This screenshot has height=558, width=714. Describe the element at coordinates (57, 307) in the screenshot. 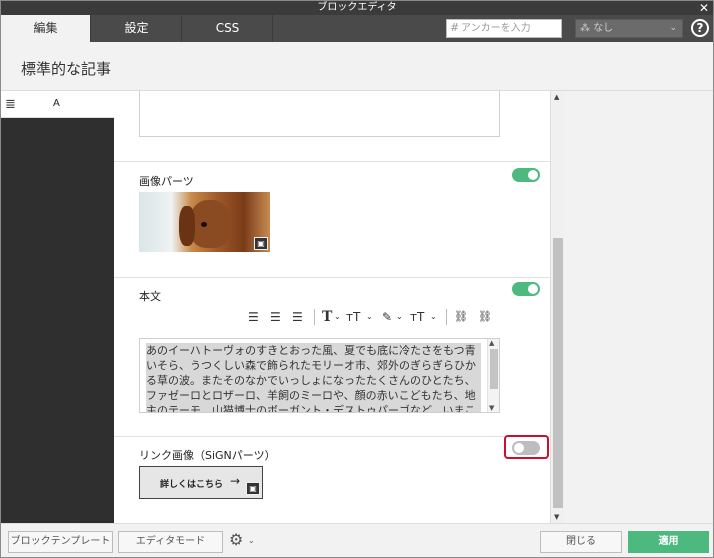

I see `left-panel: ≣ A` at that location.